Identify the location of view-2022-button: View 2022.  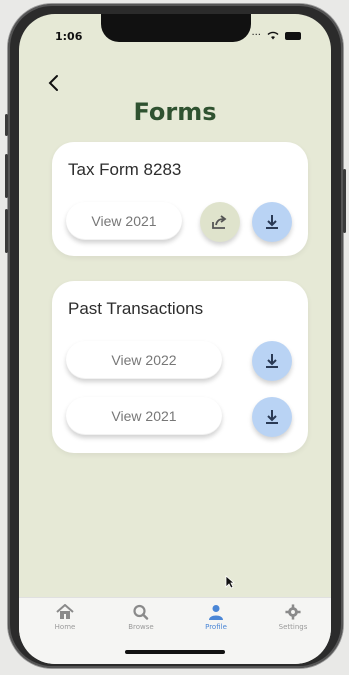
(144, 360).